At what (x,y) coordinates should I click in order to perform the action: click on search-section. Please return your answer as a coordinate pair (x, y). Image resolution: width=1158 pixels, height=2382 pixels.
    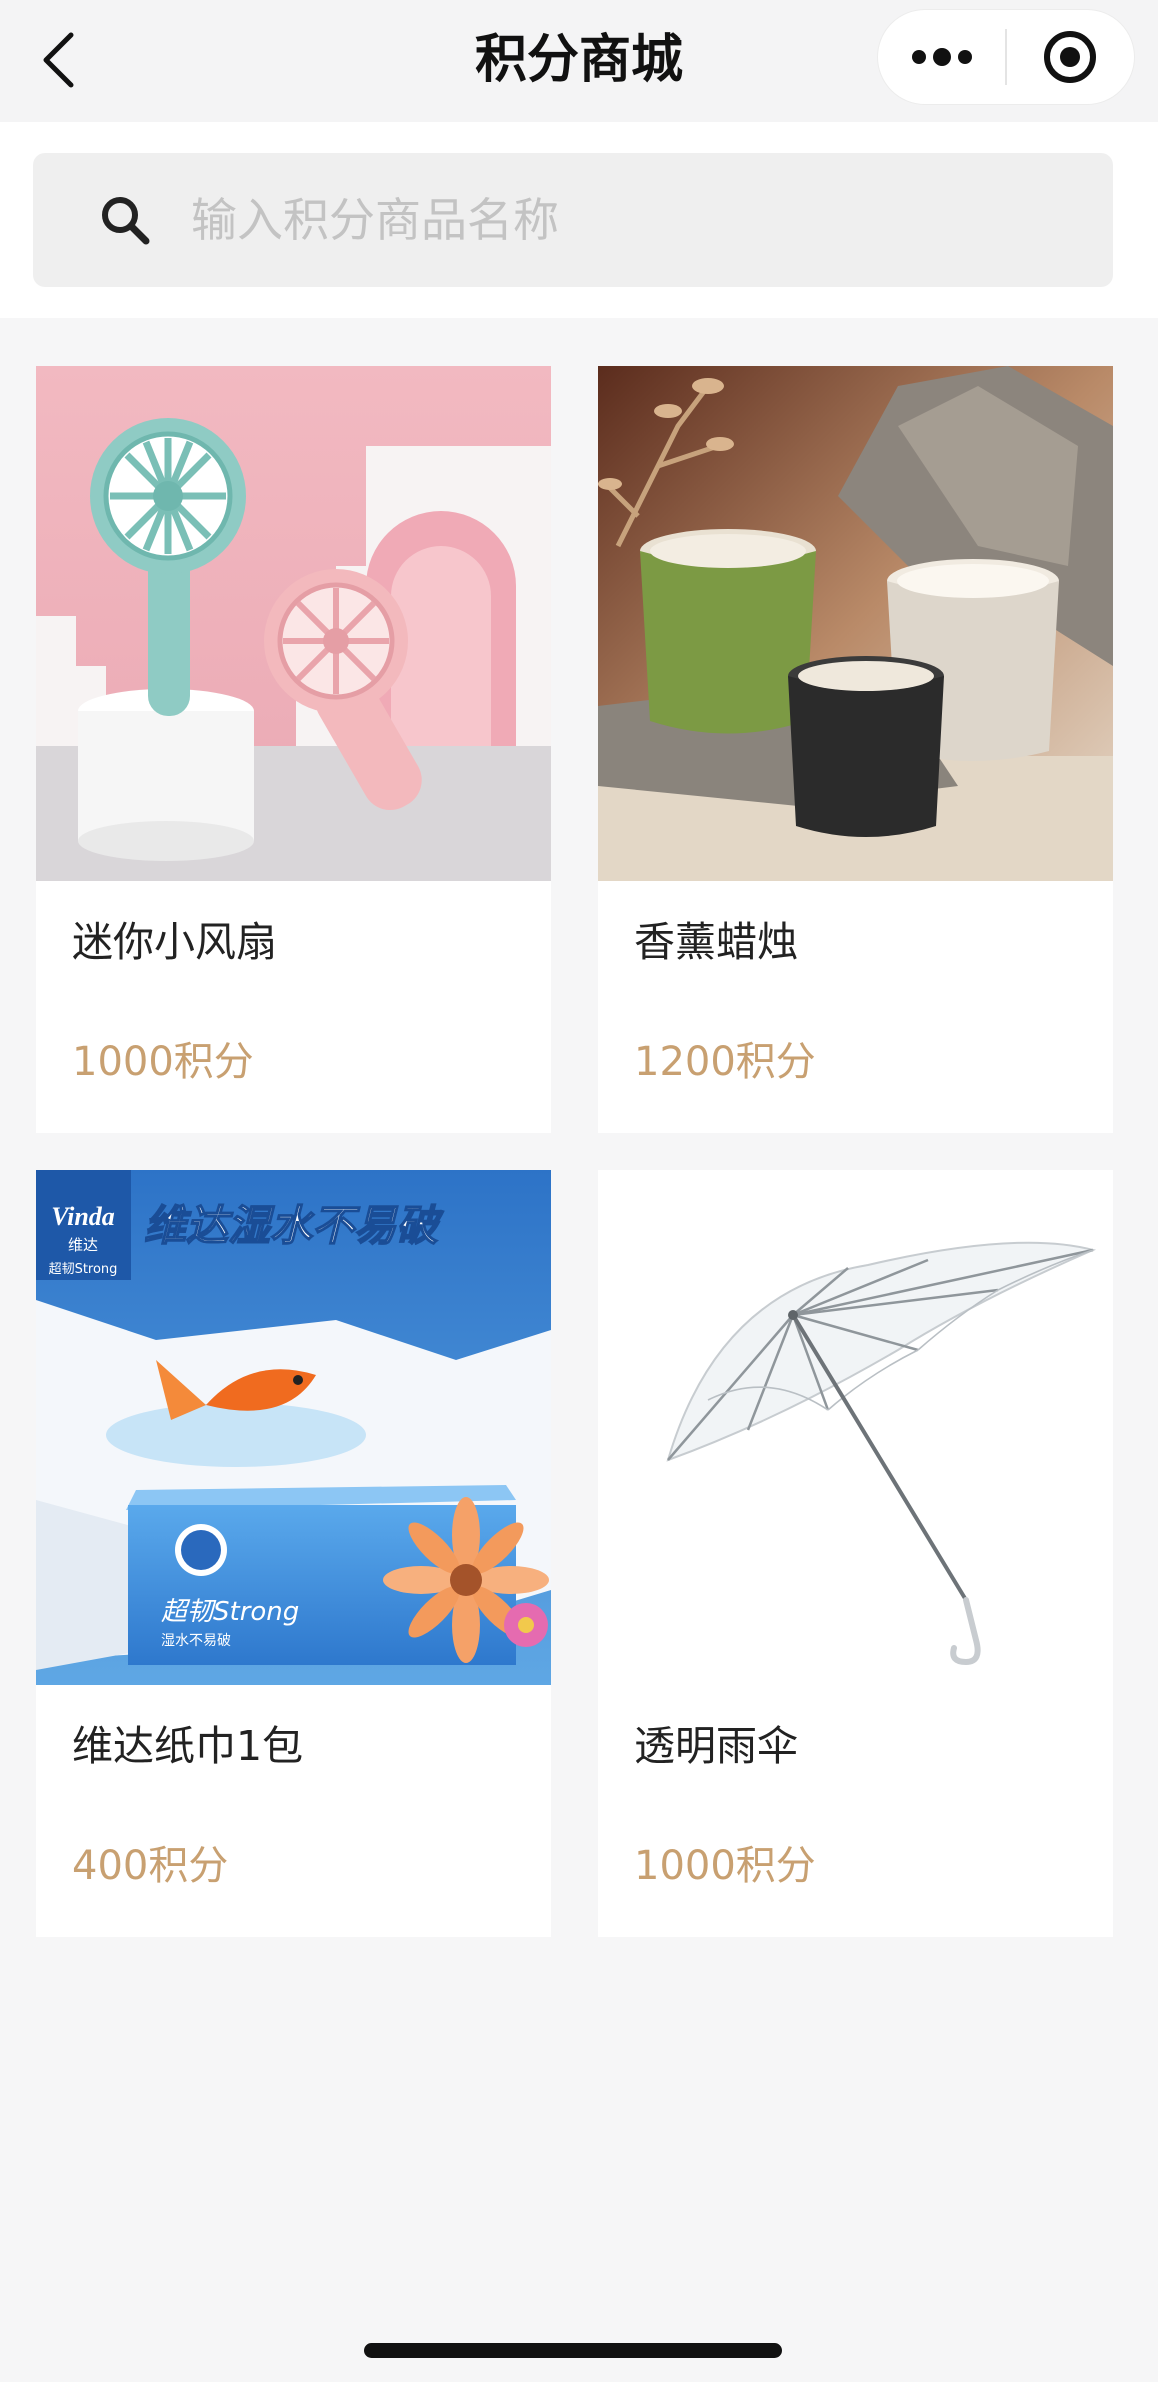
    Looking at the image, I should click on (579, 220).